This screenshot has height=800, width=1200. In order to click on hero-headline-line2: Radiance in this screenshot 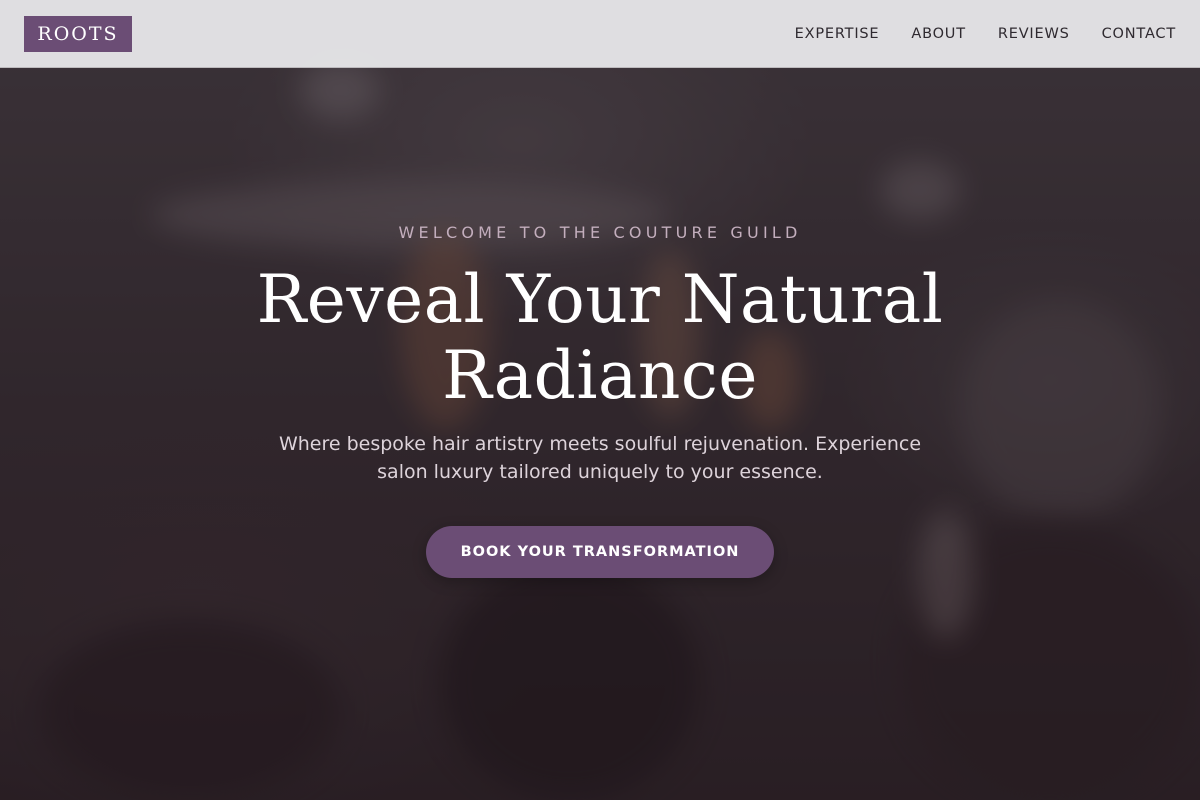, I will do `click(600, 375)`.